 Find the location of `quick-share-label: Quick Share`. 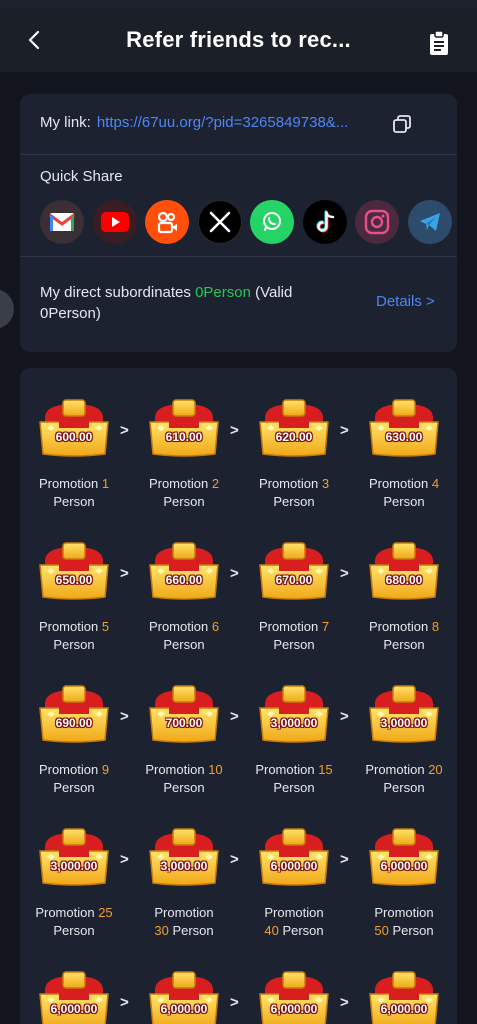

quick-share-label: Quick Share is located at coordinates (81, 176).